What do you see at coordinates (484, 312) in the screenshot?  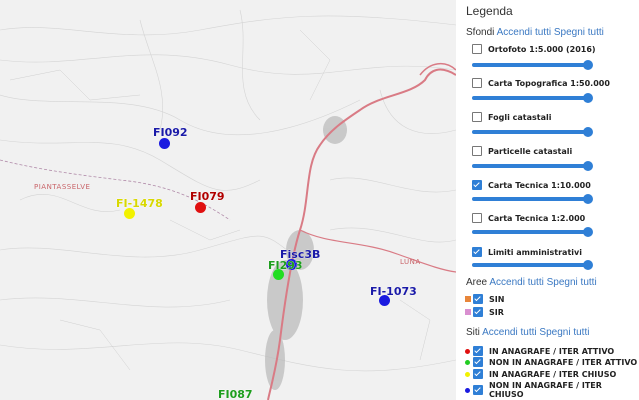 I see `area-sir: SIR` at bounding box center [484, 312].